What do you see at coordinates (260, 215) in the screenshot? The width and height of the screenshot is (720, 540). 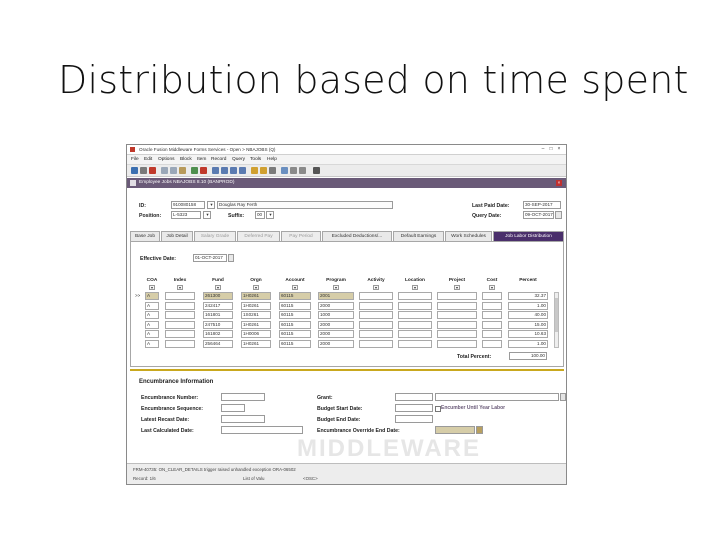 I see `suffix-field: 00` at bounding box center [260, 215].